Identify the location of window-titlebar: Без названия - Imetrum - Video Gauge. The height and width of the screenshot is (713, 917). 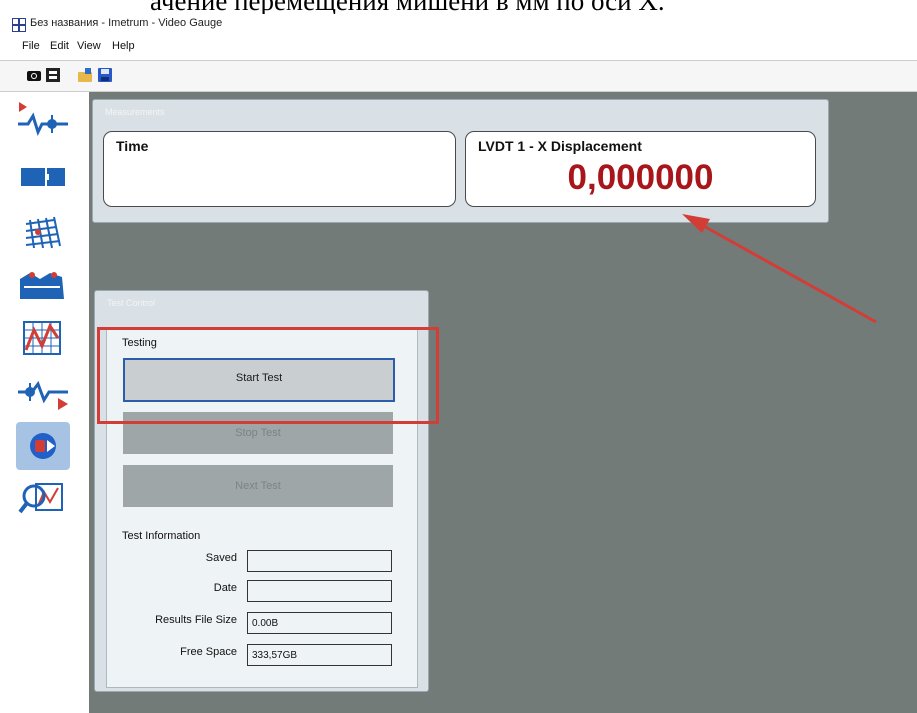
(458, 24).